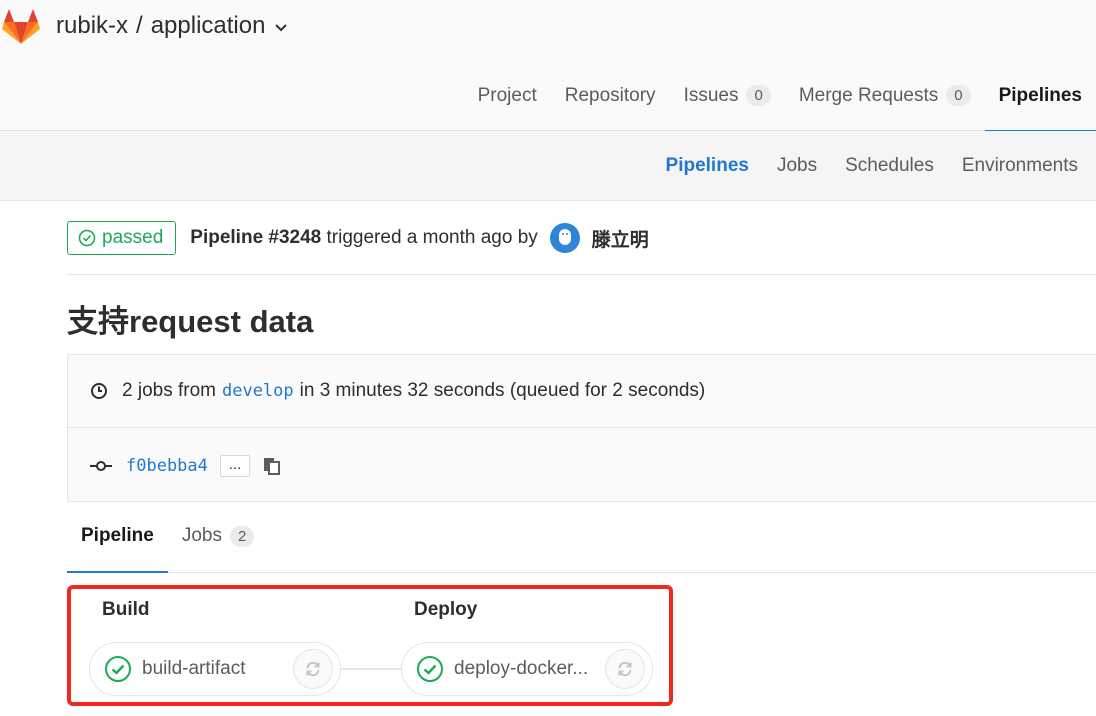 The image size is (1096, 716). I want to click on chevron-down-icon, so click(281, 28).